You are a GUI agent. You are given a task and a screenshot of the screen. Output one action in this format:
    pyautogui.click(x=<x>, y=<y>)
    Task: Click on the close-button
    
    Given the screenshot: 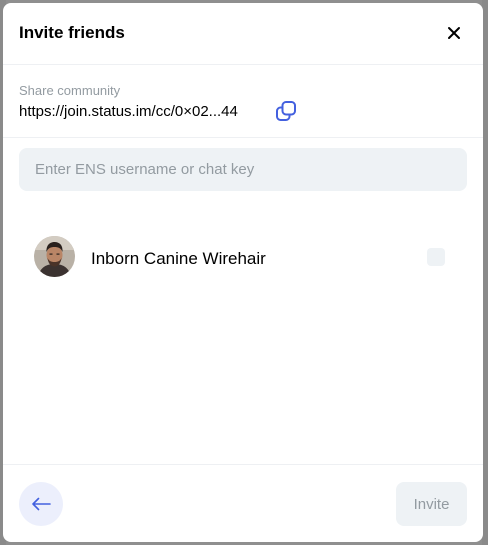 What is the action you would take?
    pyautogui.click(x=454, y=33)
    